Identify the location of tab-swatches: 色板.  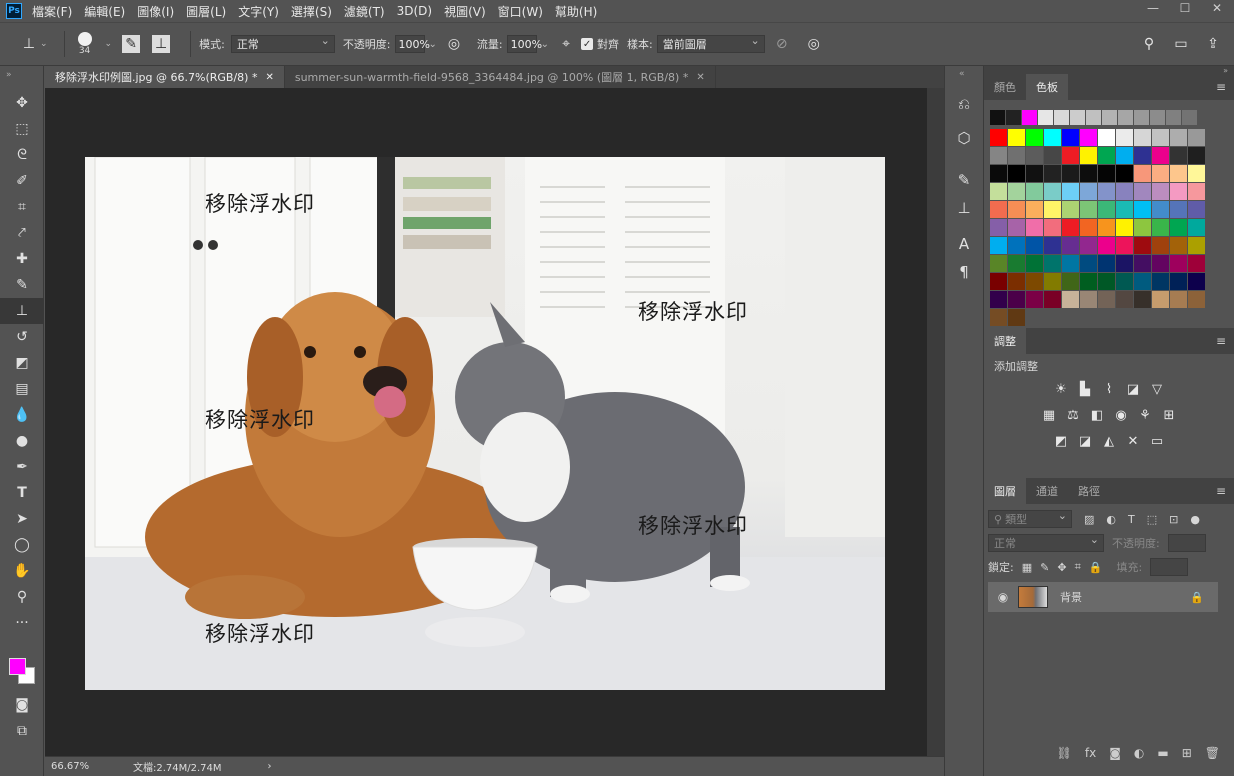
(1047, 87).